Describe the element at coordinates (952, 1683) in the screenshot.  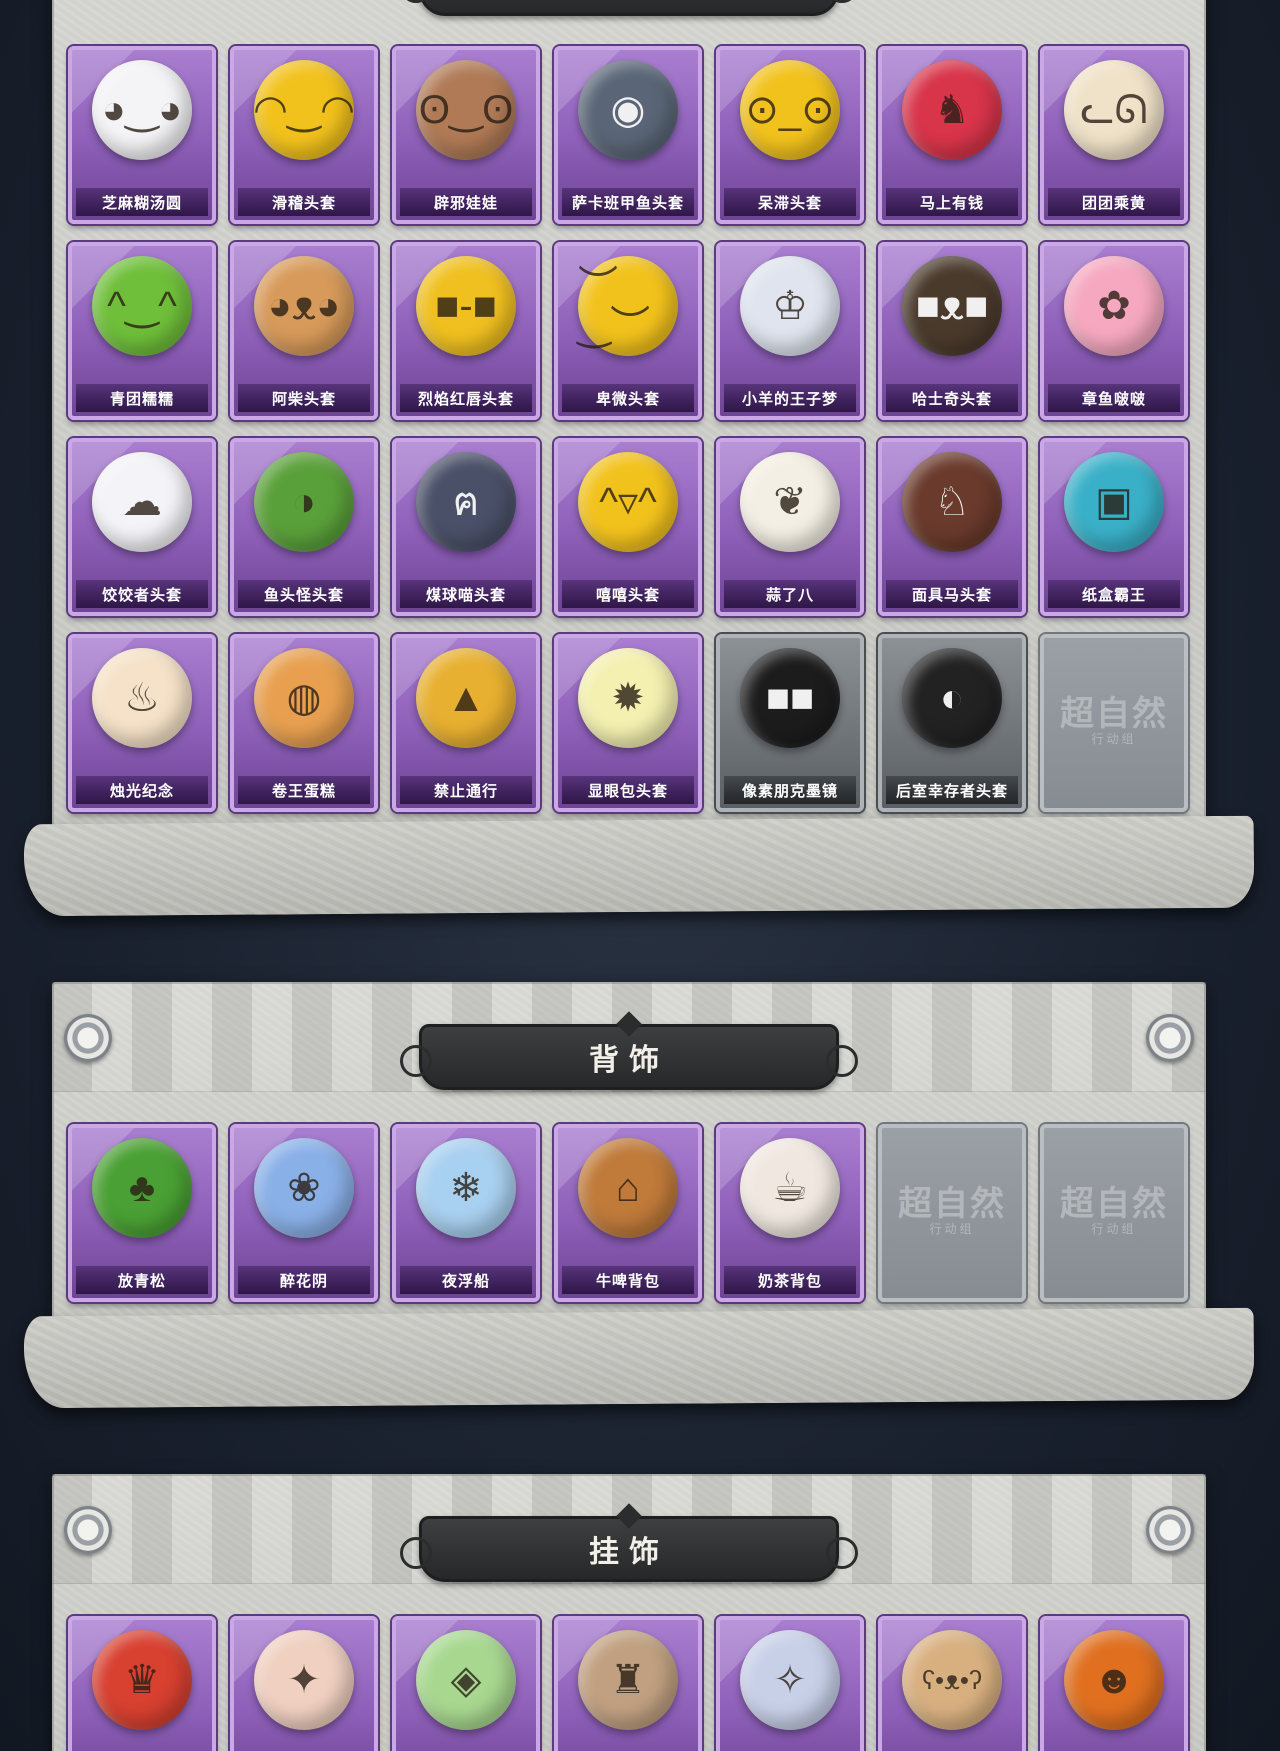
I see `item-card: ʕ•ᴥ•ʔ` at that location.